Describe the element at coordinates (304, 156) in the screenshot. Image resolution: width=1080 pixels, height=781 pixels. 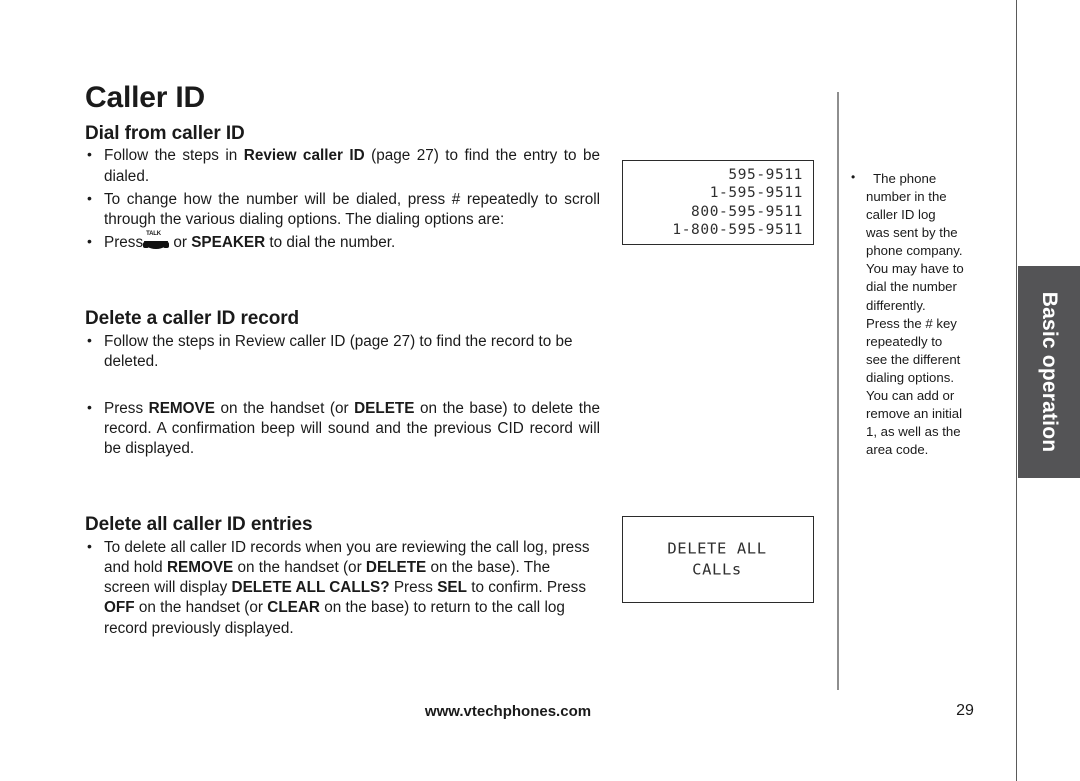
I see `emphasis-text: Review caller ID` at that location.